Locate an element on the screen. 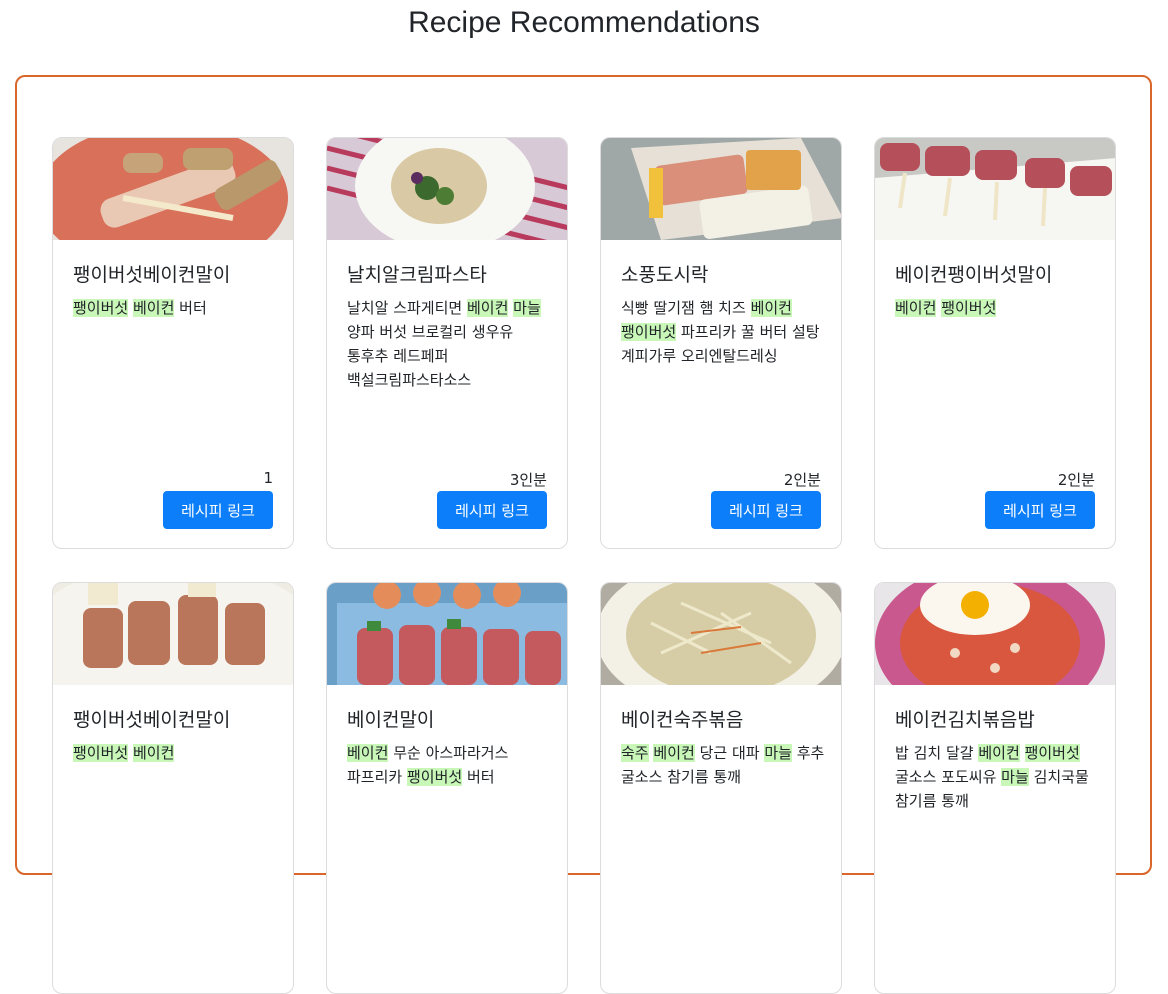  ingredient-list: 숙주 베이컨 당근 대파 마늘 후추 굴소스 참기름 통깨 is located at coordinates (723, 765).